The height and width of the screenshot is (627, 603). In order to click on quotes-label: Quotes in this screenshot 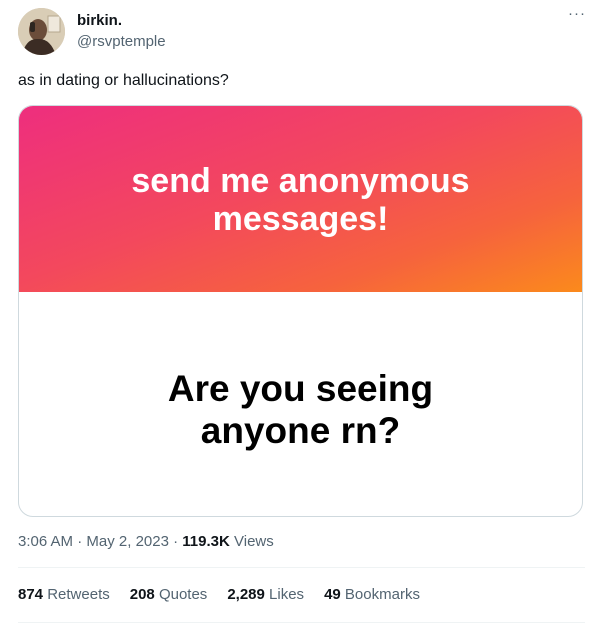, I will do `click(183, 594)`.